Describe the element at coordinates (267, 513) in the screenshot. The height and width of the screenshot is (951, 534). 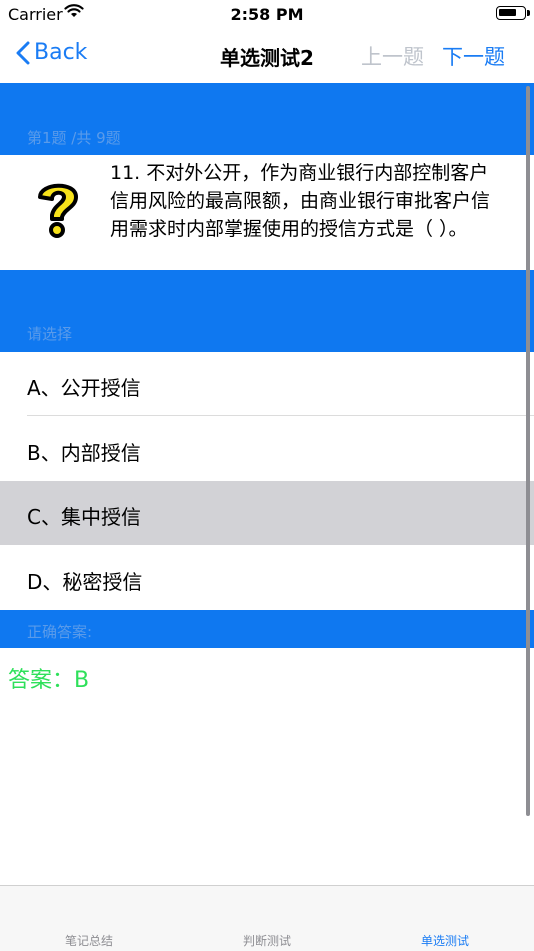
I see `option-c: C、集中授信` at that location.